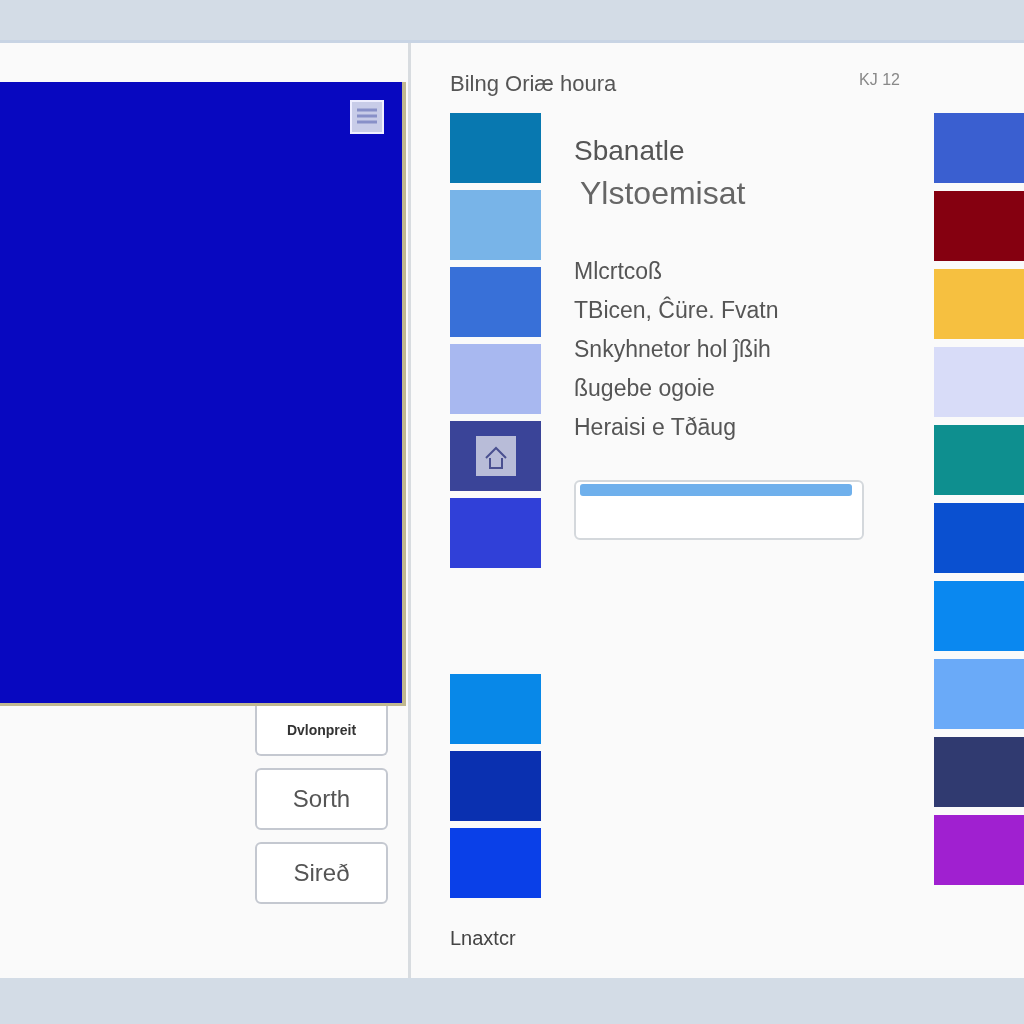 This screenshot has height=1024, width=1024. I want to click on subheading: Ylstoemisat, so click(663, 193).